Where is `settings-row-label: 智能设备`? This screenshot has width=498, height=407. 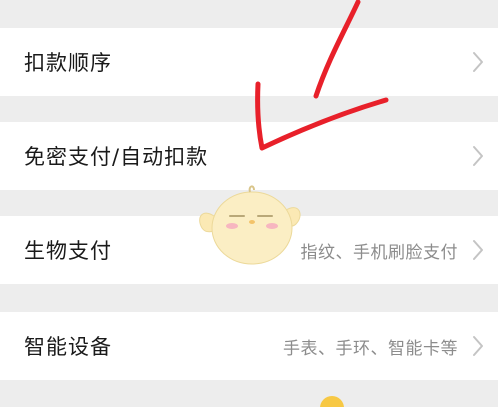
settings-row-label: 智能设备 is located at coordinates (68, 347).